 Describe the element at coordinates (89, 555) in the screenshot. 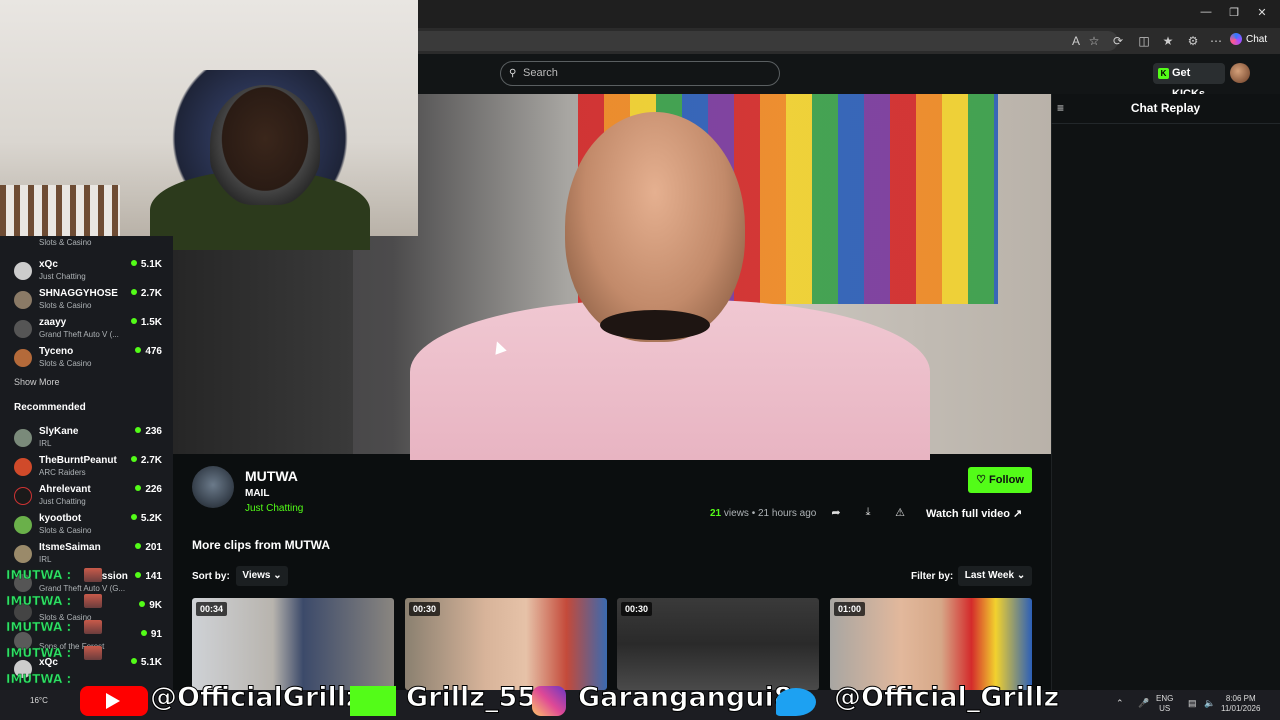

I see `sidebar-item-recommended: ItsmeSaiman IRL 201` at that location.